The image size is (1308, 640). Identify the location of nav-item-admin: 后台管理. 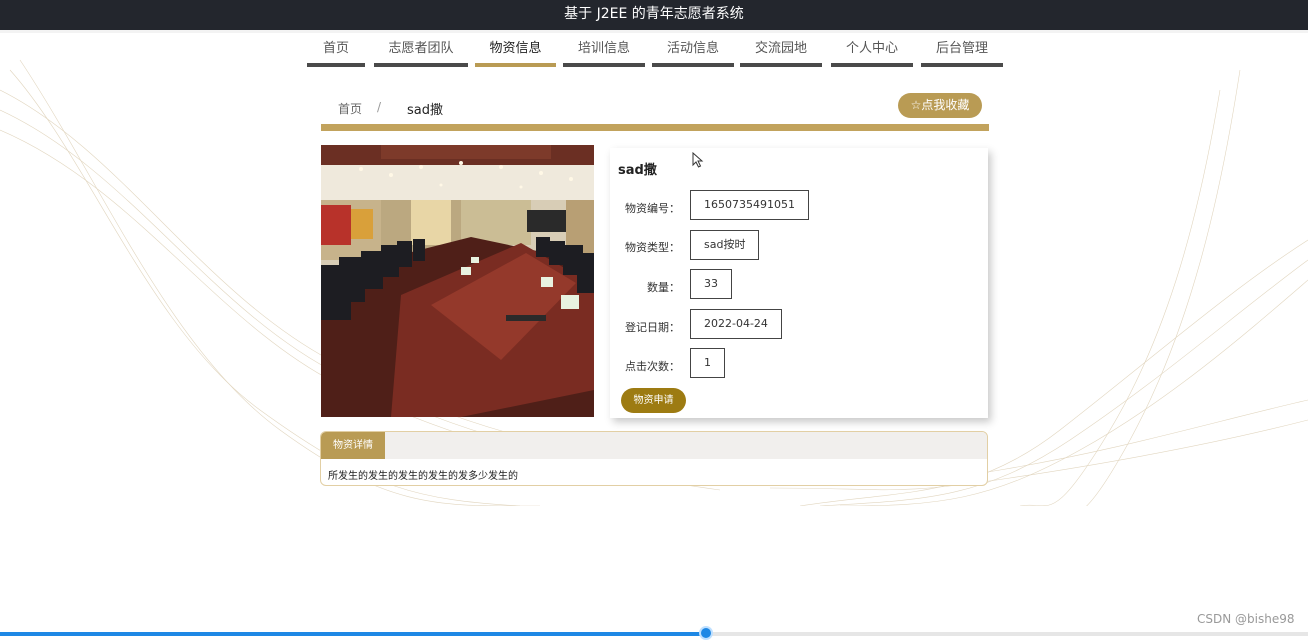
(962, 51).